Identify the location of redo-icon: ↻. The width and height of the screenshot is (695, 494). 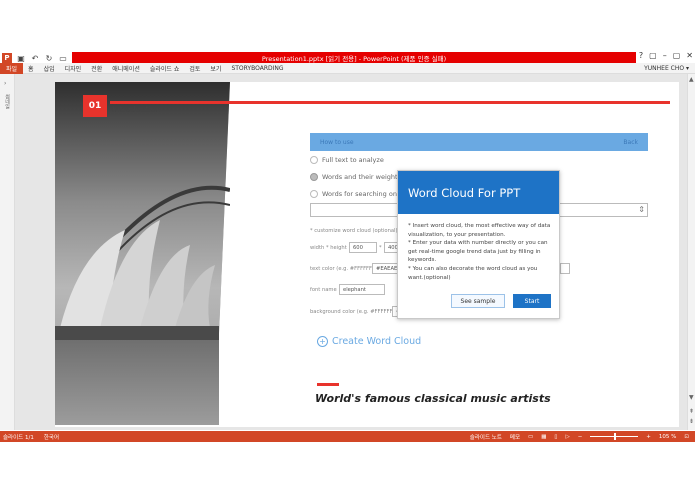
(49, 58).